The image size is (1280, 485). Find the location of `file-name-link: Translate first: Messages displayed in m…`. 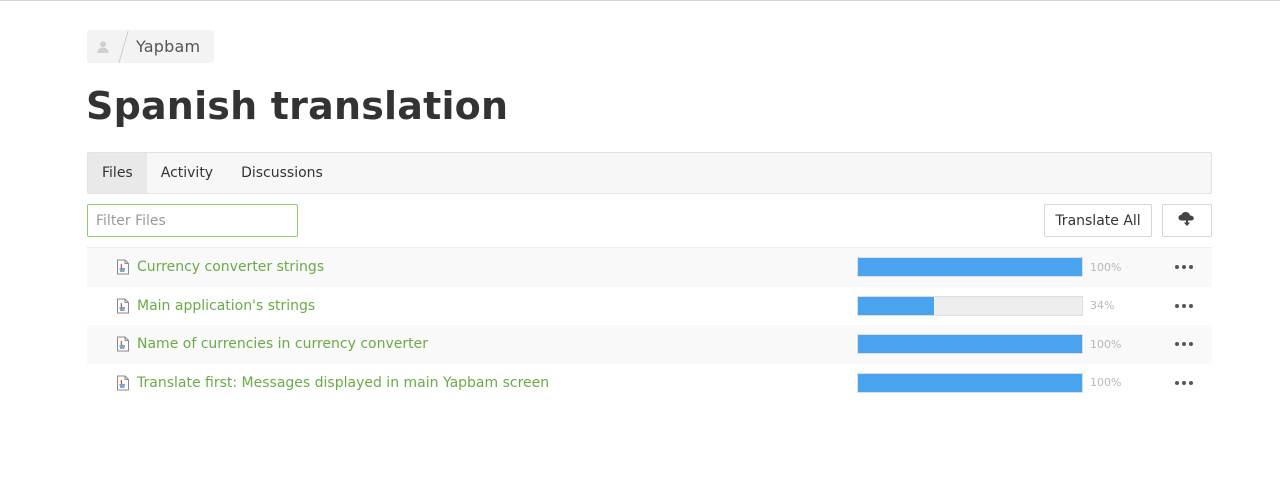

file-name-link: Translate first: Messages displayed in m… is located at coordinates (343, 383).